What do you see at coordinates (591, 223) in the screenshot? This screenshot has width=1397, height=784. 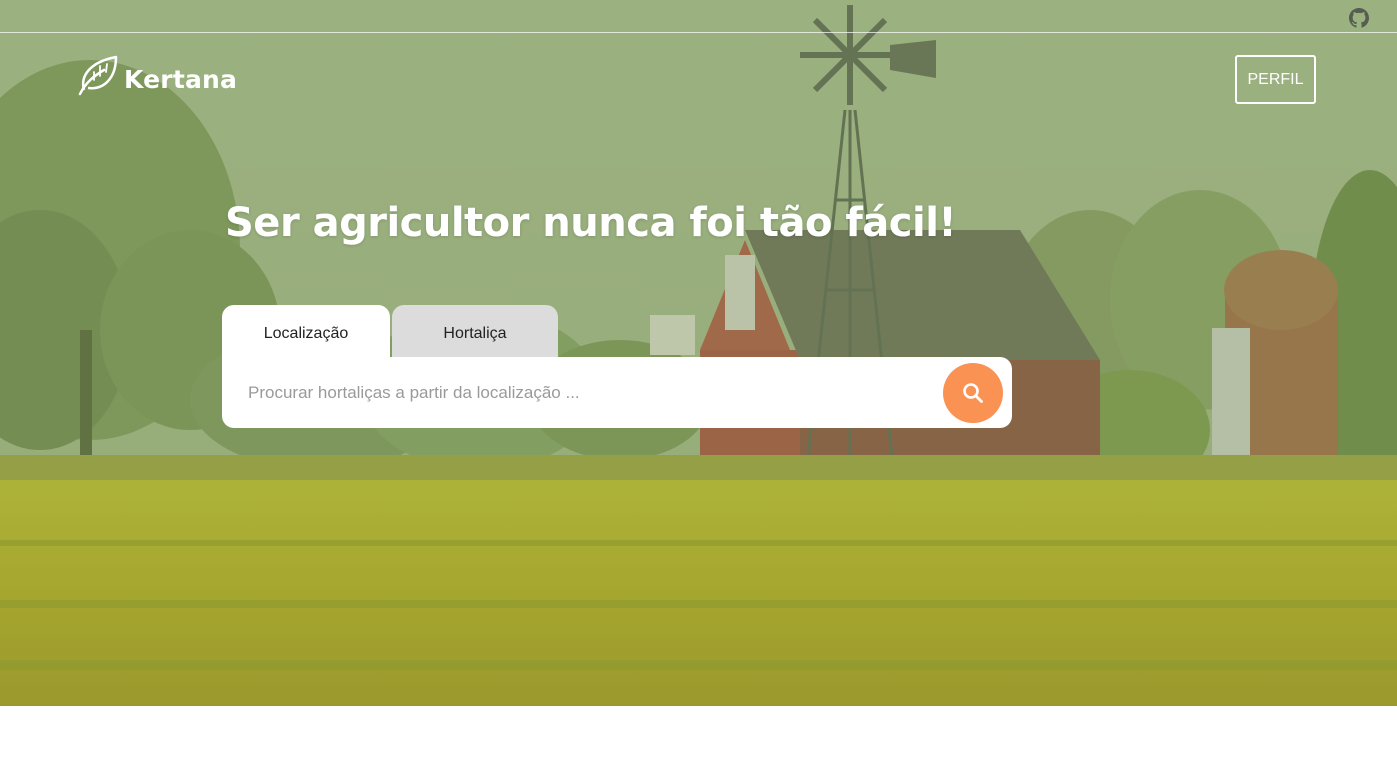 I see `hero-headline: Ser agricultor nunca foi tão fácil!` at bounding box center [591, 223].